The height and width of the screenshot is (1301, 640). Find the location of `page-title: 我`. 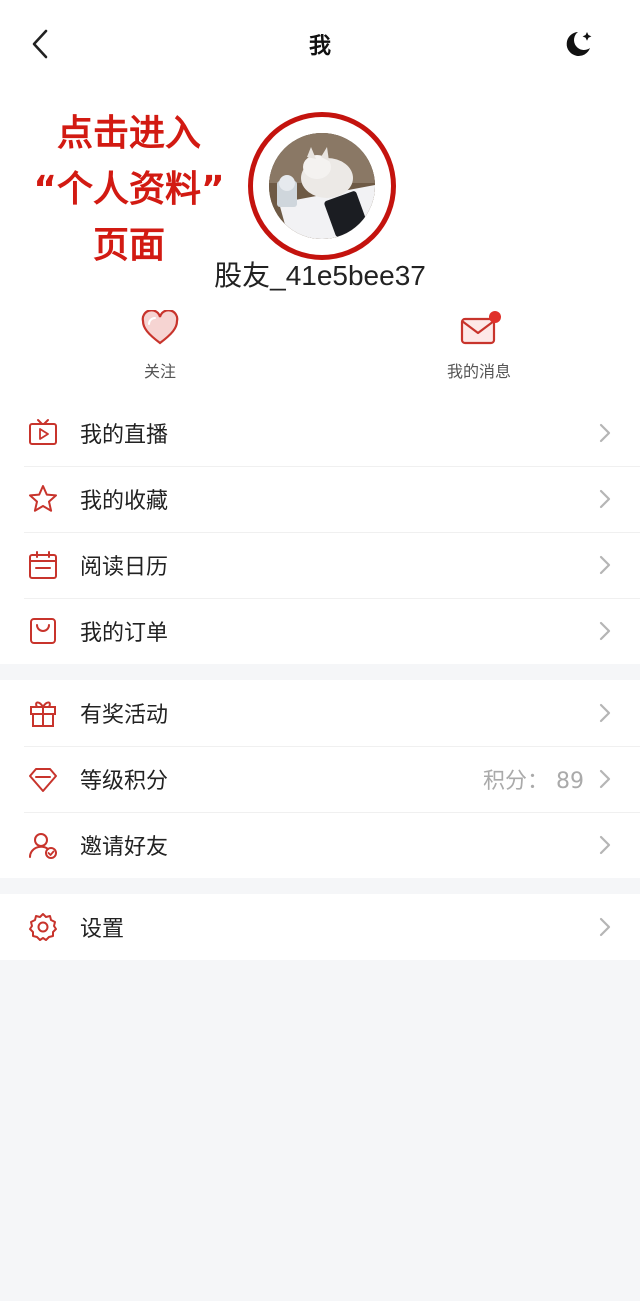

page-title: 我 is located at coordinates (319, 46).